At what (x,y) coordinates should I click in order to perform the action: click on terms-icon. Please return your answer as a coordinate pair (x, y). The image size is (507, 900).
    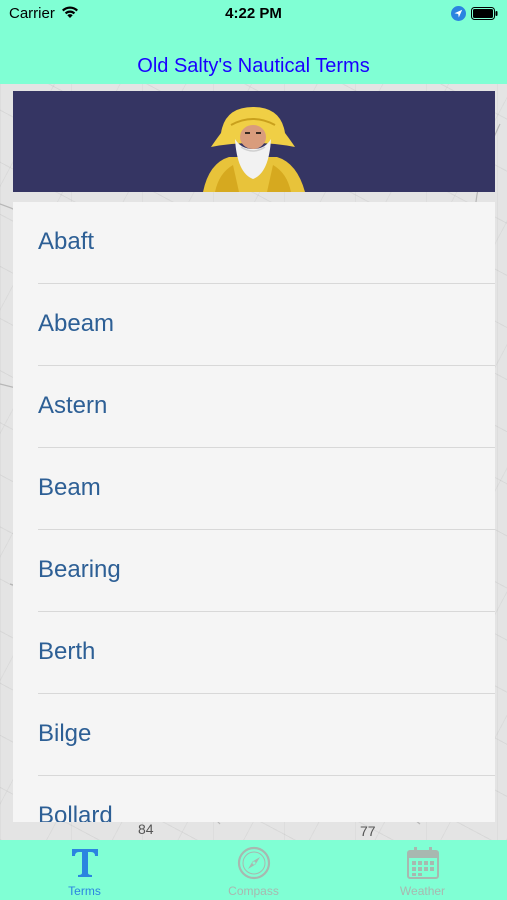
    Looking at the image, I should click on (85, 864).